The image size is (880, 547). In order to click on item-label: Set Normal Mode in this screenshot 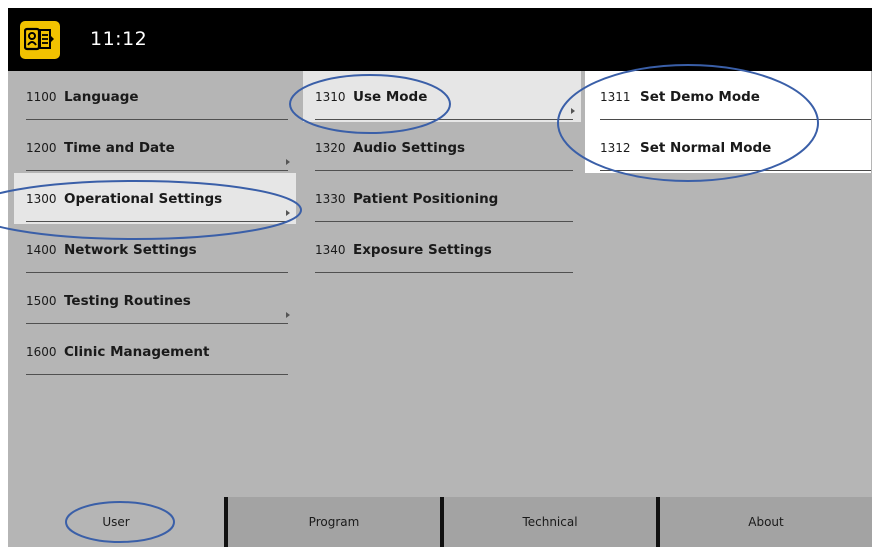, I will do `click(706, 148)`.